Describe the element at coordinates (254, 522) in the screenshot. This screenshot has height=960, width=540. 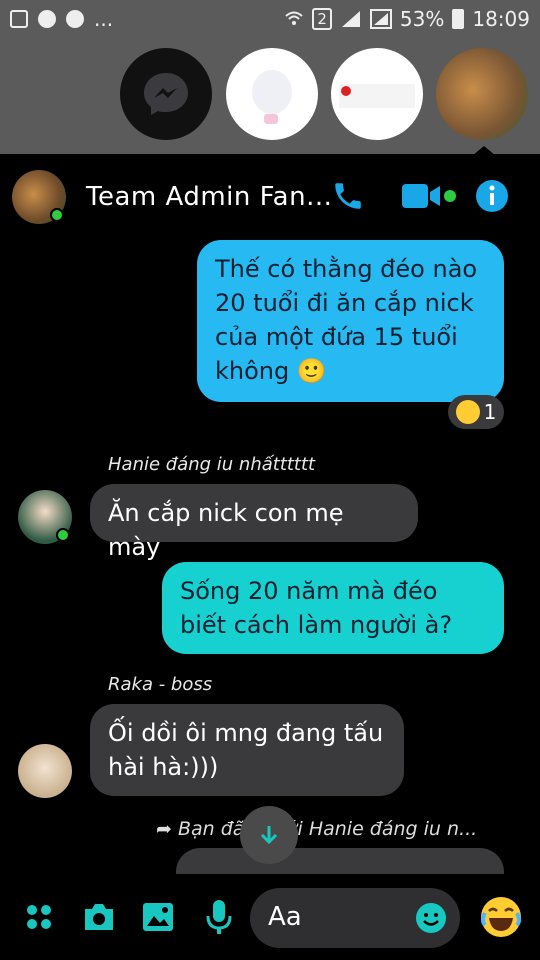
I see `incoming-message: Ăn cắp nick con mẹ mày` at that location.